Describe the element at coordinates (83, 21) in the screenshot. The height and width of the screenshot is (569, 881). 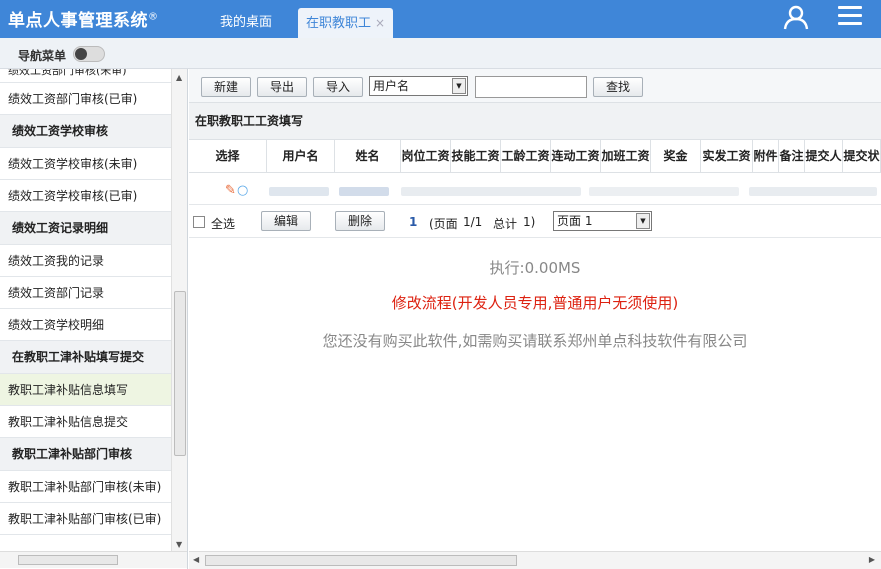
I see `app-title: 单点人事管理系统®` at that location.